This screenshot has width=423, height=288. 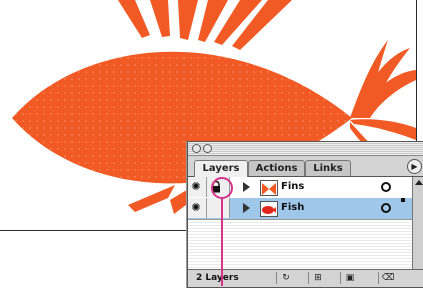 I want to click on layer-count: 2 Layers, so click(x=217, y=278).